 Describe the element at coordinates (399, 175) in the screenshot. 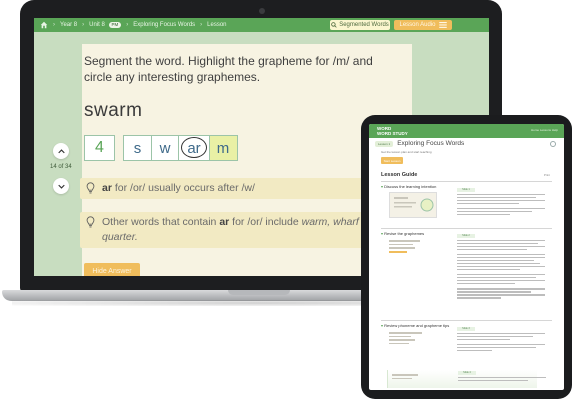

I see `lesson-guide-heading: Lesson Guide` at that location.